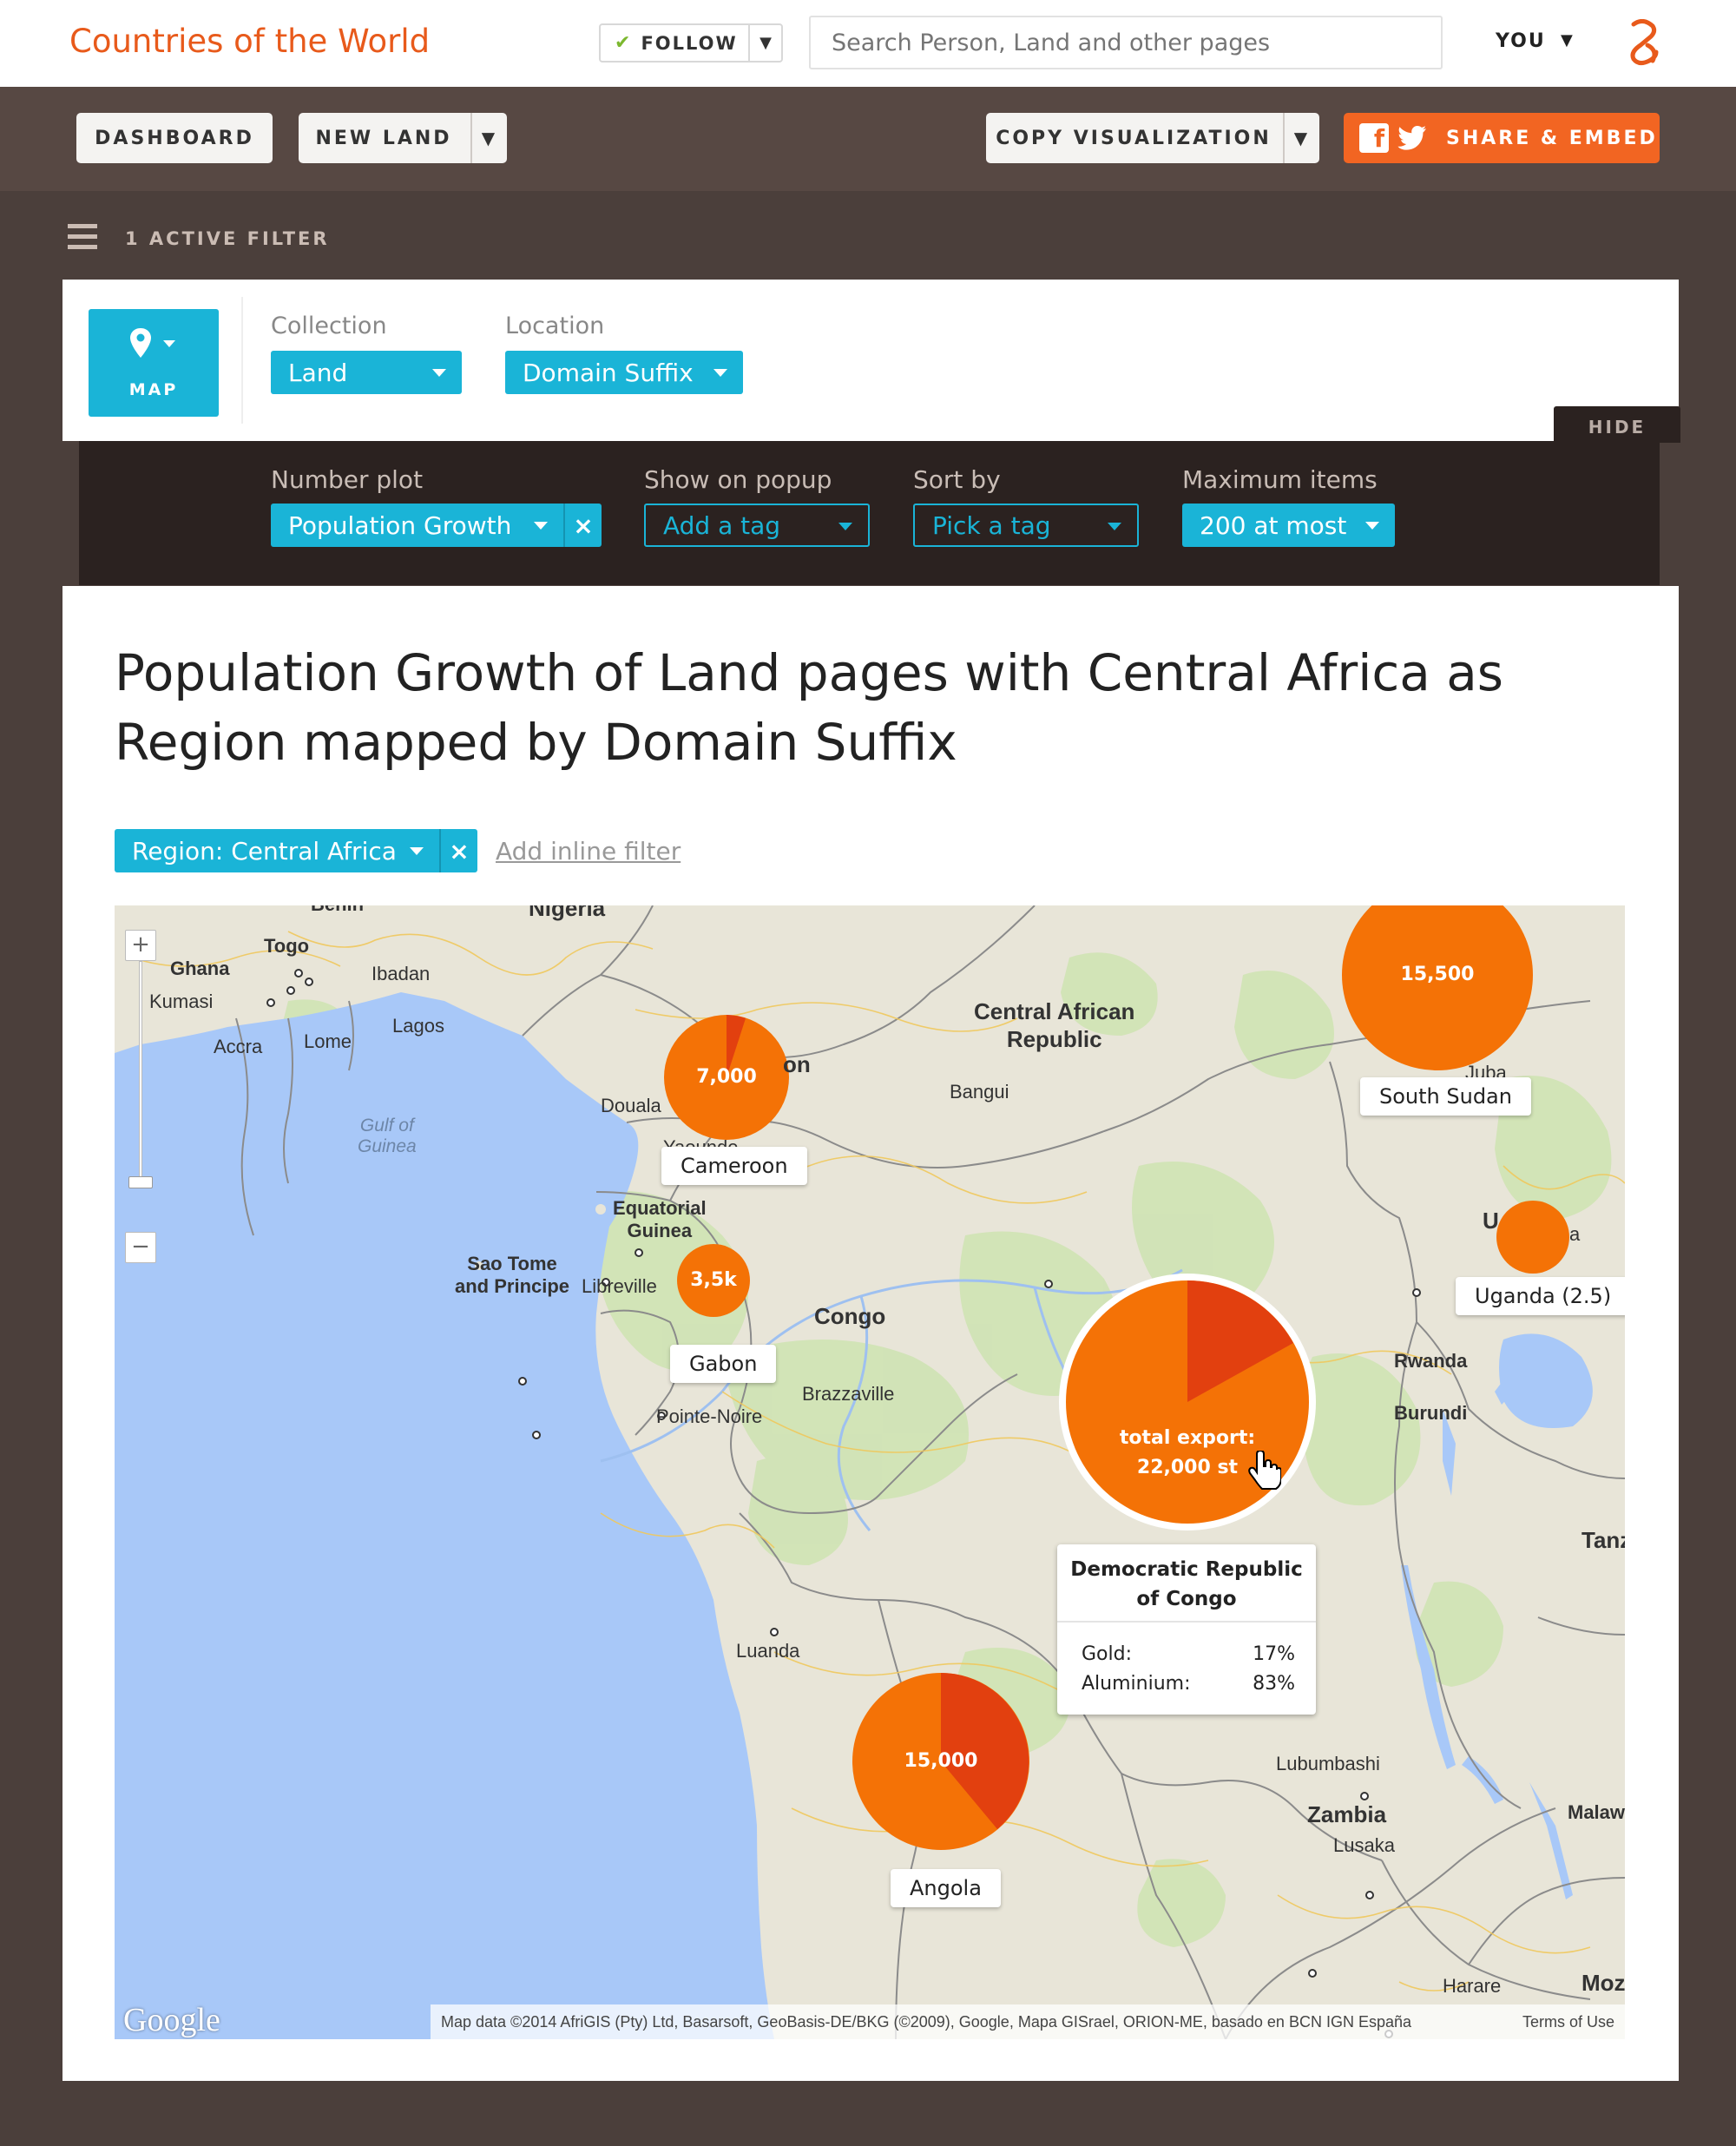 The width and height of the screenshot is (1736, 2146). What do you see at coordinates (337, 910) in the screenshot?
I see `map-label-benin: Benin` at bounding box center [337, 910].